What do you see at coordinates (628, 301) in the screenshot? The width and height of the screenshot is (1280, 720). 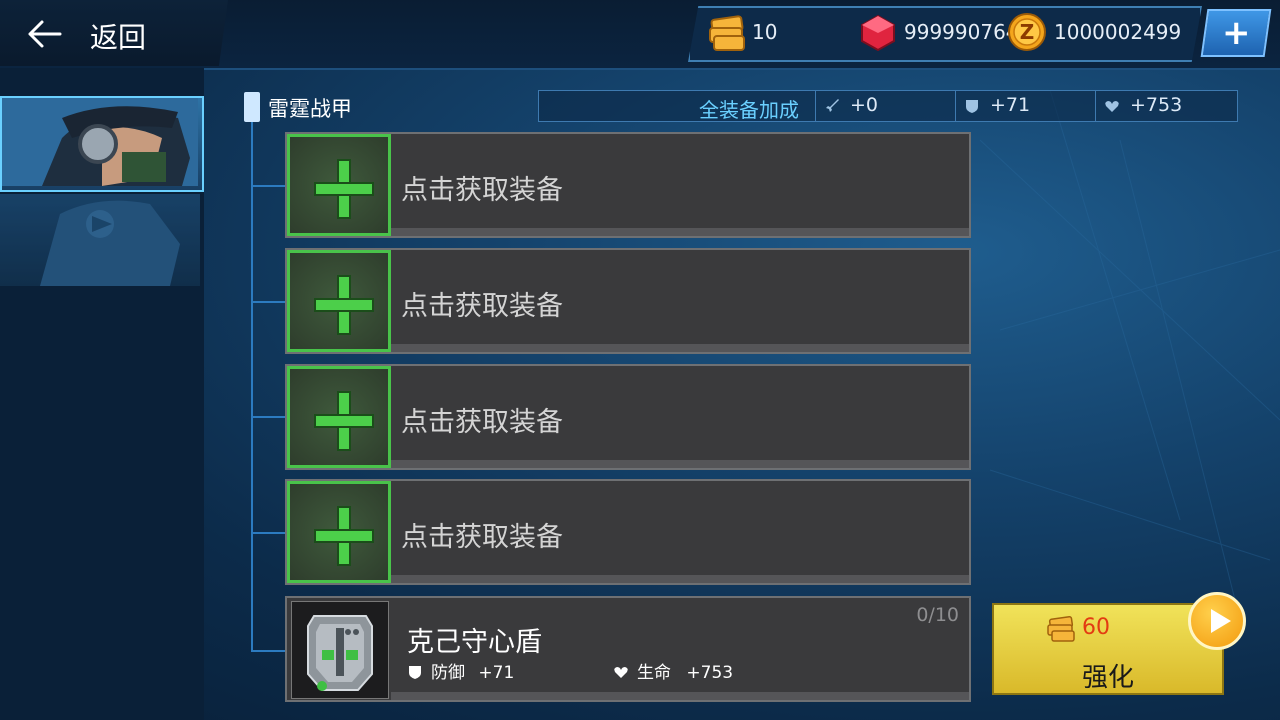 I see `equipment-slot-2: 点击获取装备` at bounding box center [628, 301].